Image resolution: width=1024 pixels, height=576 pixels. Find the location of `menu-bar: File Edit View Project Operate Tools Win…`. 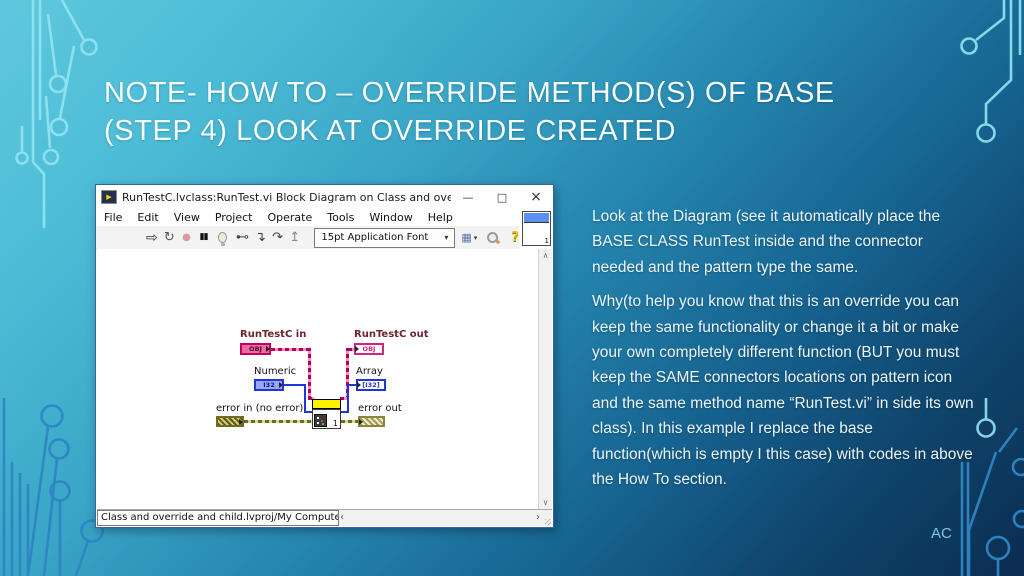

menu-bar: File Edit View Project Operate Tools Win… is located at coordinates (307, 217).